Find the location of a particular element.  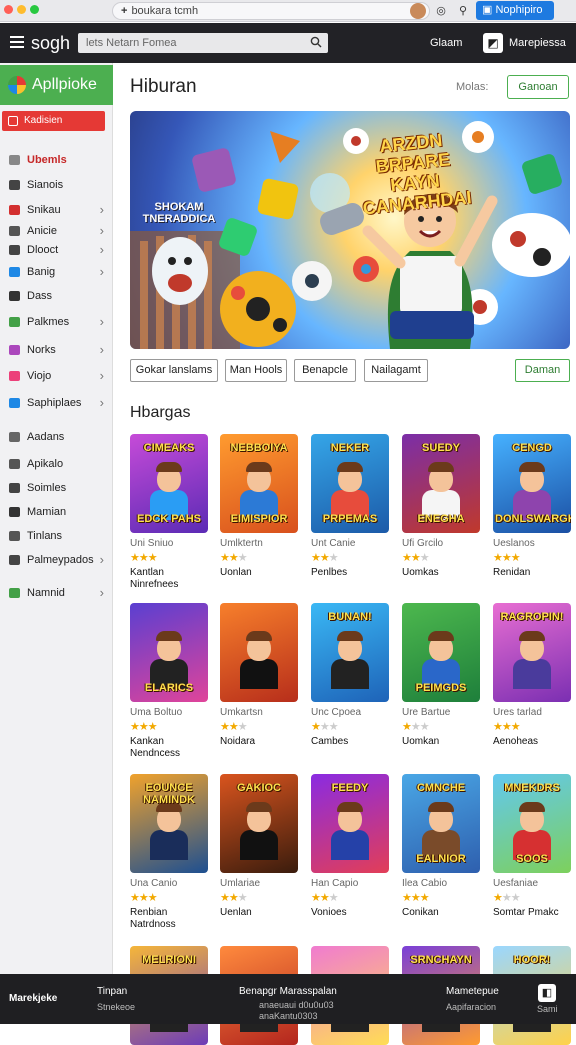

chip-benapcle: Benapcle is located at coordinates (325, 370).